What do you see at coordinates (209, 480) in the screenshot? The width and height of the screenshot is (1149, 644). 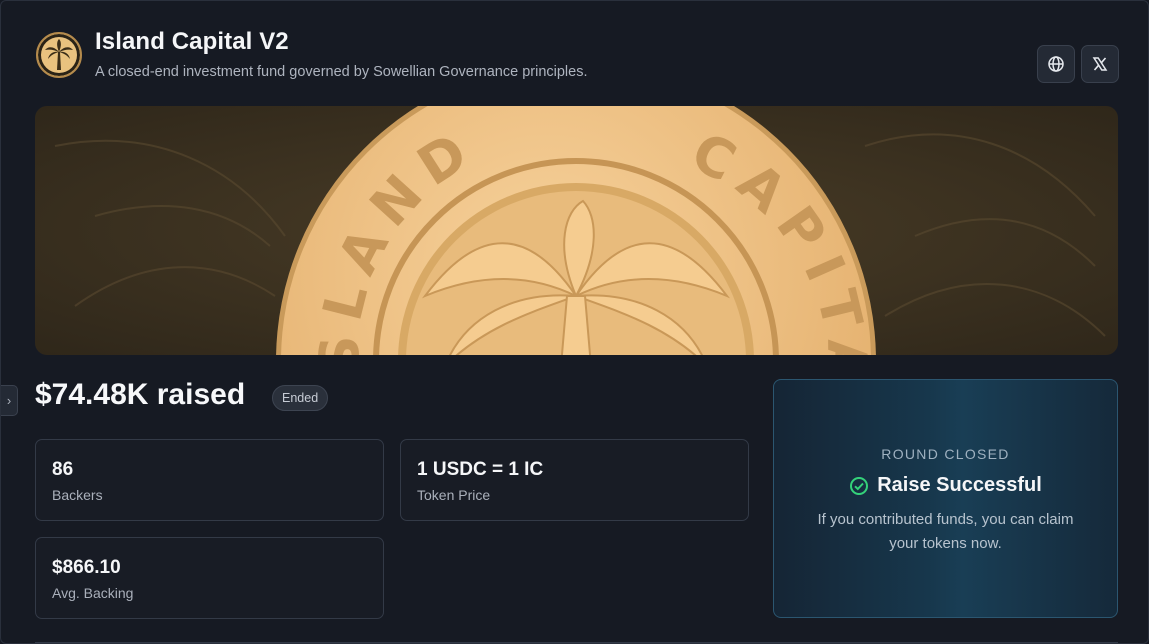 I see `stat-card-backers: 86 Backers` at bounding box center [209, 480].